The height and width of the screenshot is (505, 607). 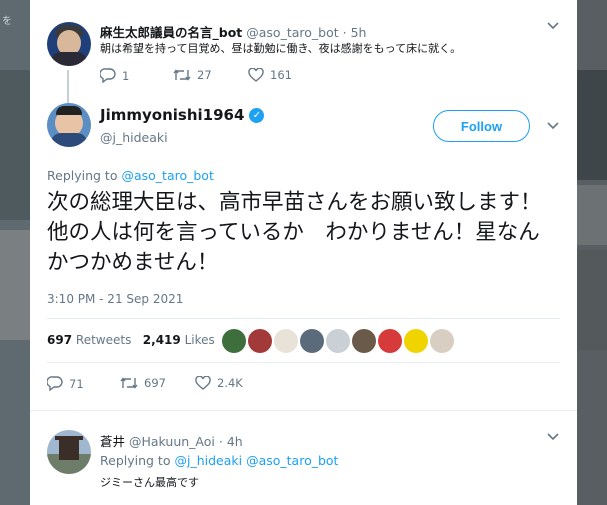 I want to click on display-name: 蒼井, so click(x=112, y=441).